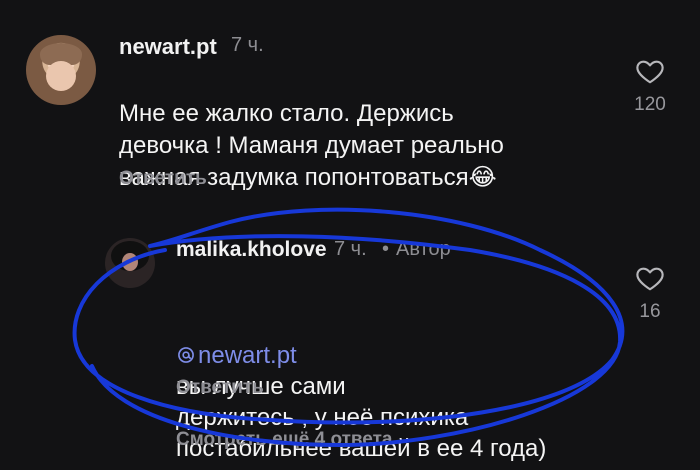  Describe the element at coordinates (247, 355) in the screenshot. I see `mention-username: newart.pt` at that location.